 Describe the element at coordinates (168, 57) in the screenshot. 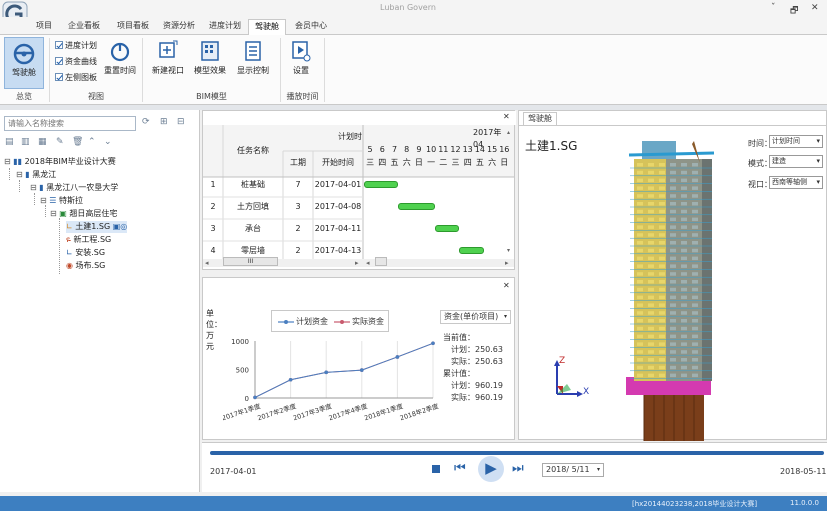

I see `new-view-button: 新建视口` at that location.